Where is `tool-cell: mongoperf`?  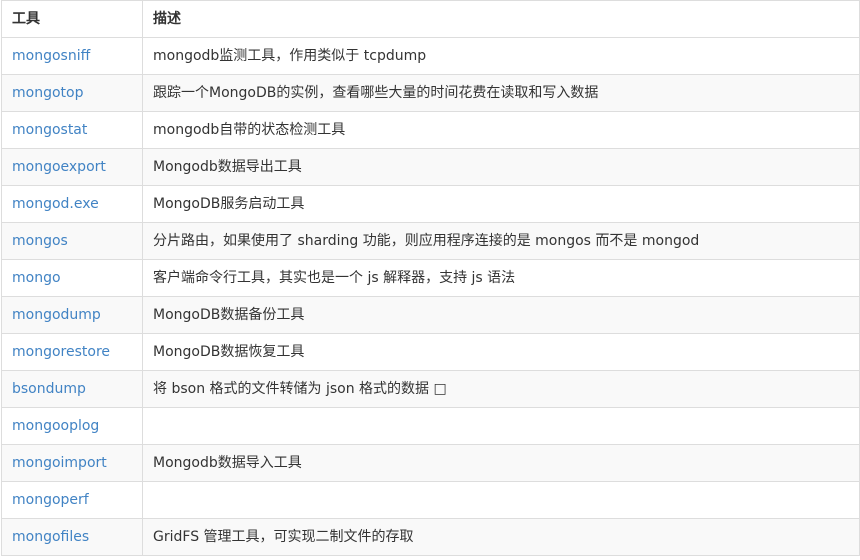 tool-cell: mongoperf is located at coordinates (72, 500).